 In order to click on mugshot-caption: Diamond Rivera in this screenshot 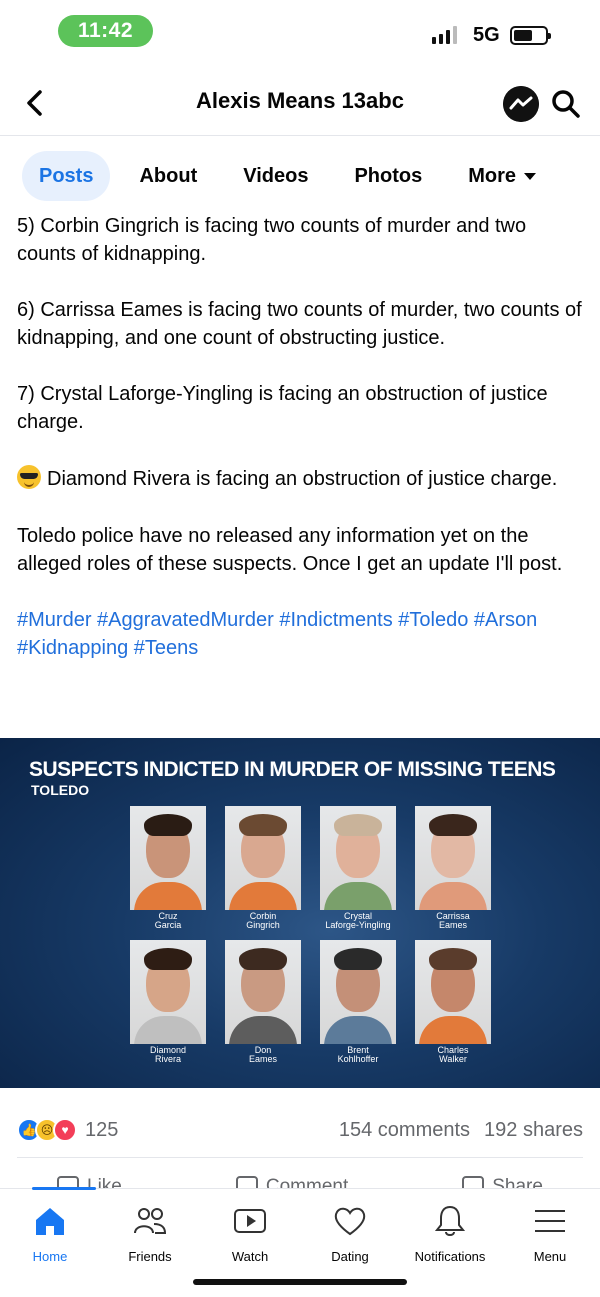, I will do `click(168, 1054)`.